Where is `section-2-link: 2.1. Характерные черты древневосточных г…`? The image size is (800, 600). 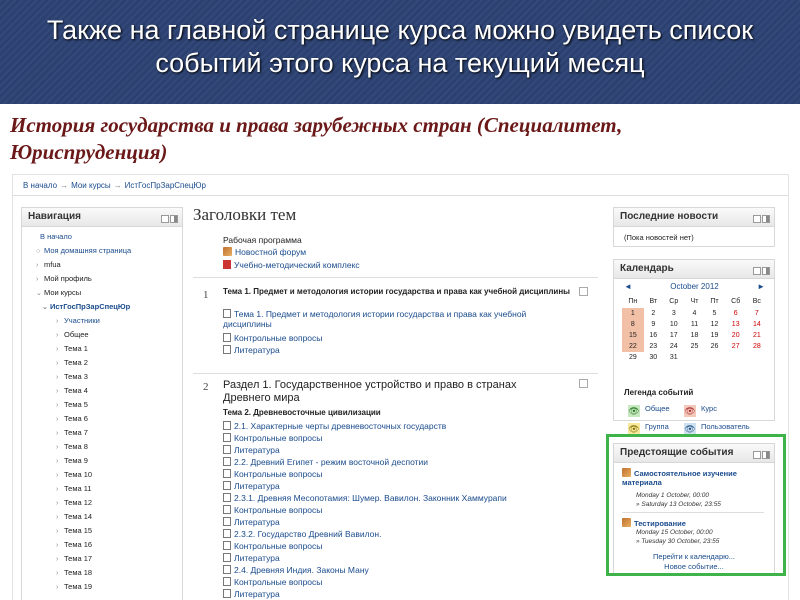 section-2-link: 2.1. Характерные черты древневосточных г… is located at coordinates (334, 426).